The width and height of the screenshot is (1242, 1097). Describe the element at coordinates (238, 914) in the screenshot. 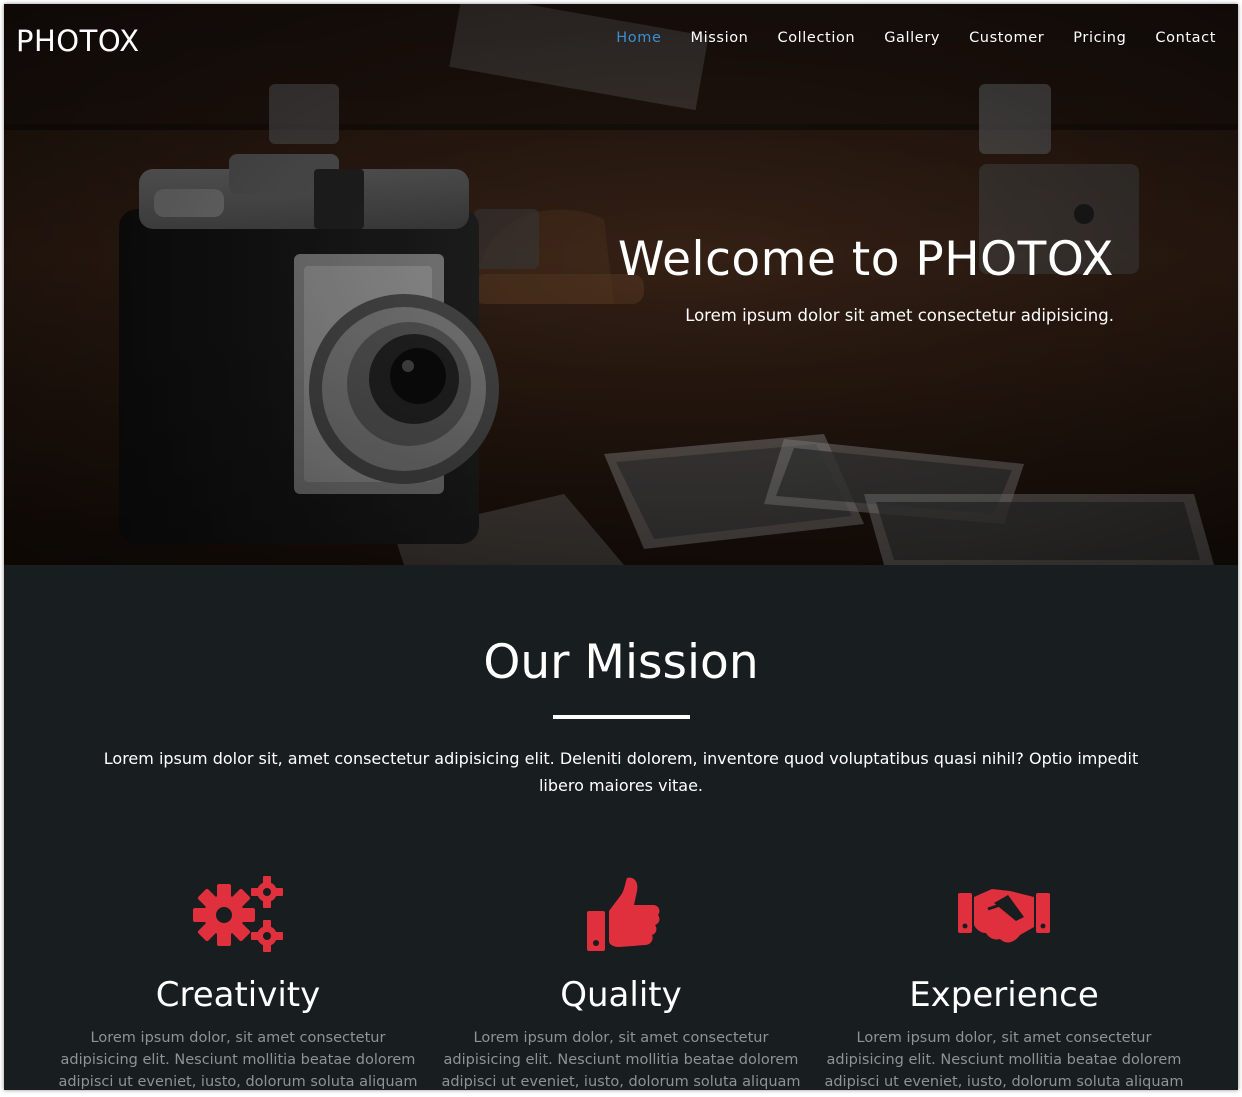

I see `gears-icon` at that location.